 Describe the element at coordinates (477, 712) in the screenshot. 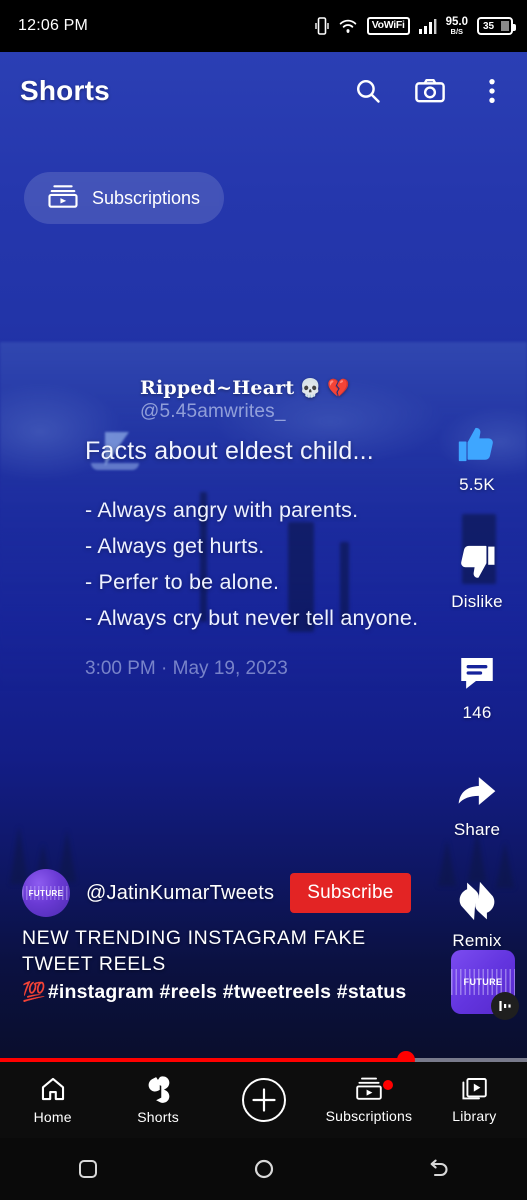

I see `comment-count: 146` at that location.